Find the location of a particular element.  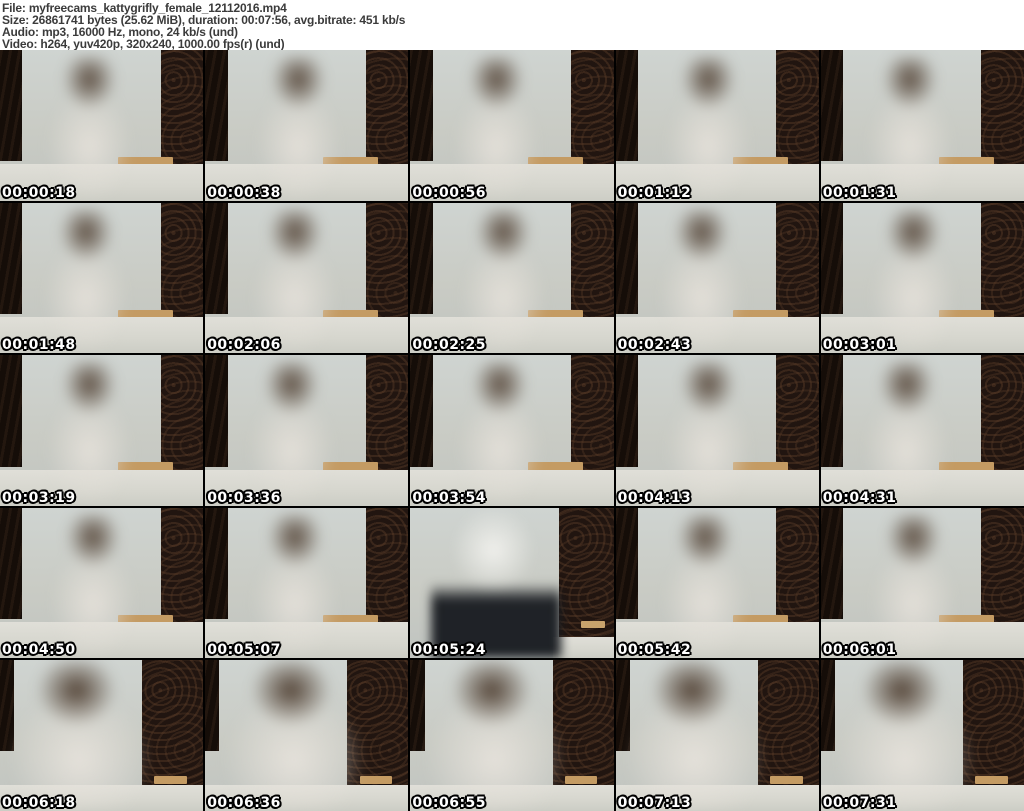

video-thumbnail: 00:01:31 is located at coordinates (922, 125).